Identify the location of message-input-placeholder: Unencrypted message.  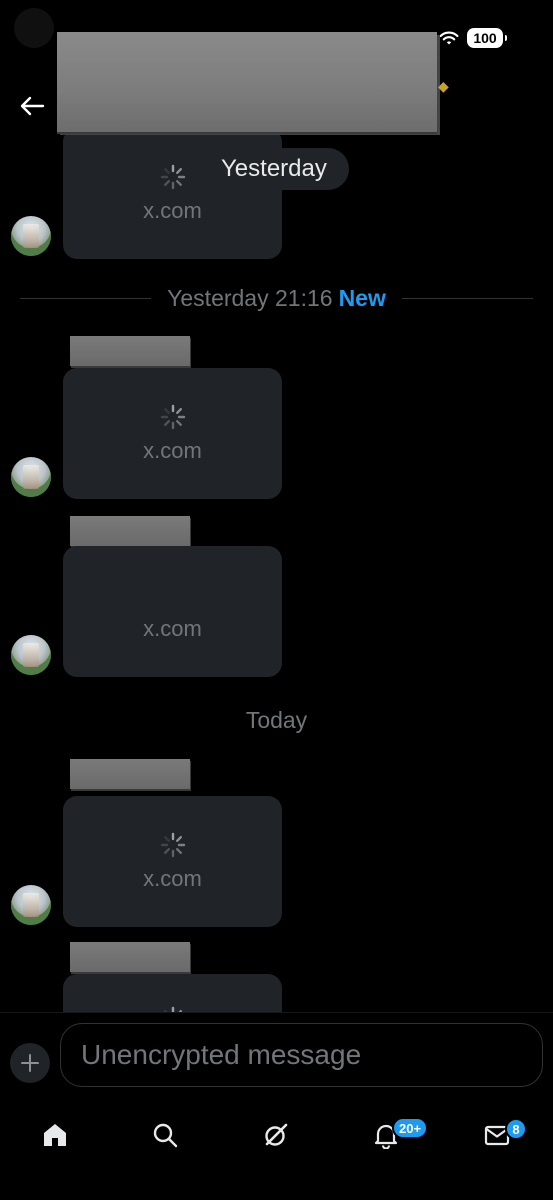
(221, 1054).